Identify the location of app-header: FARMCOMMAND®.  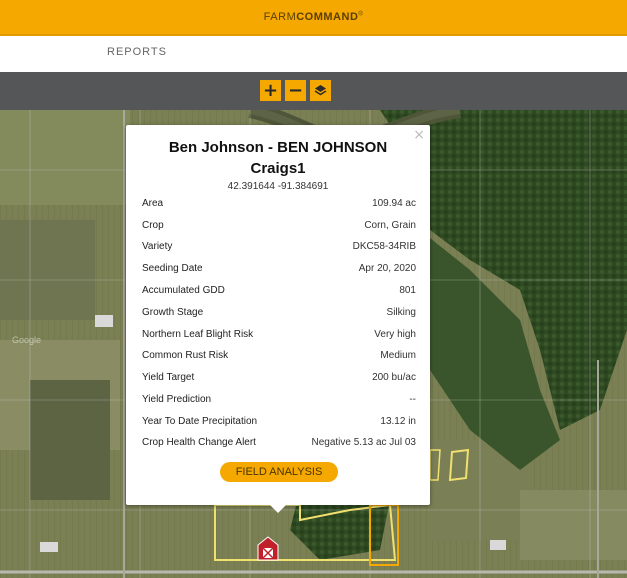
(313, 18).